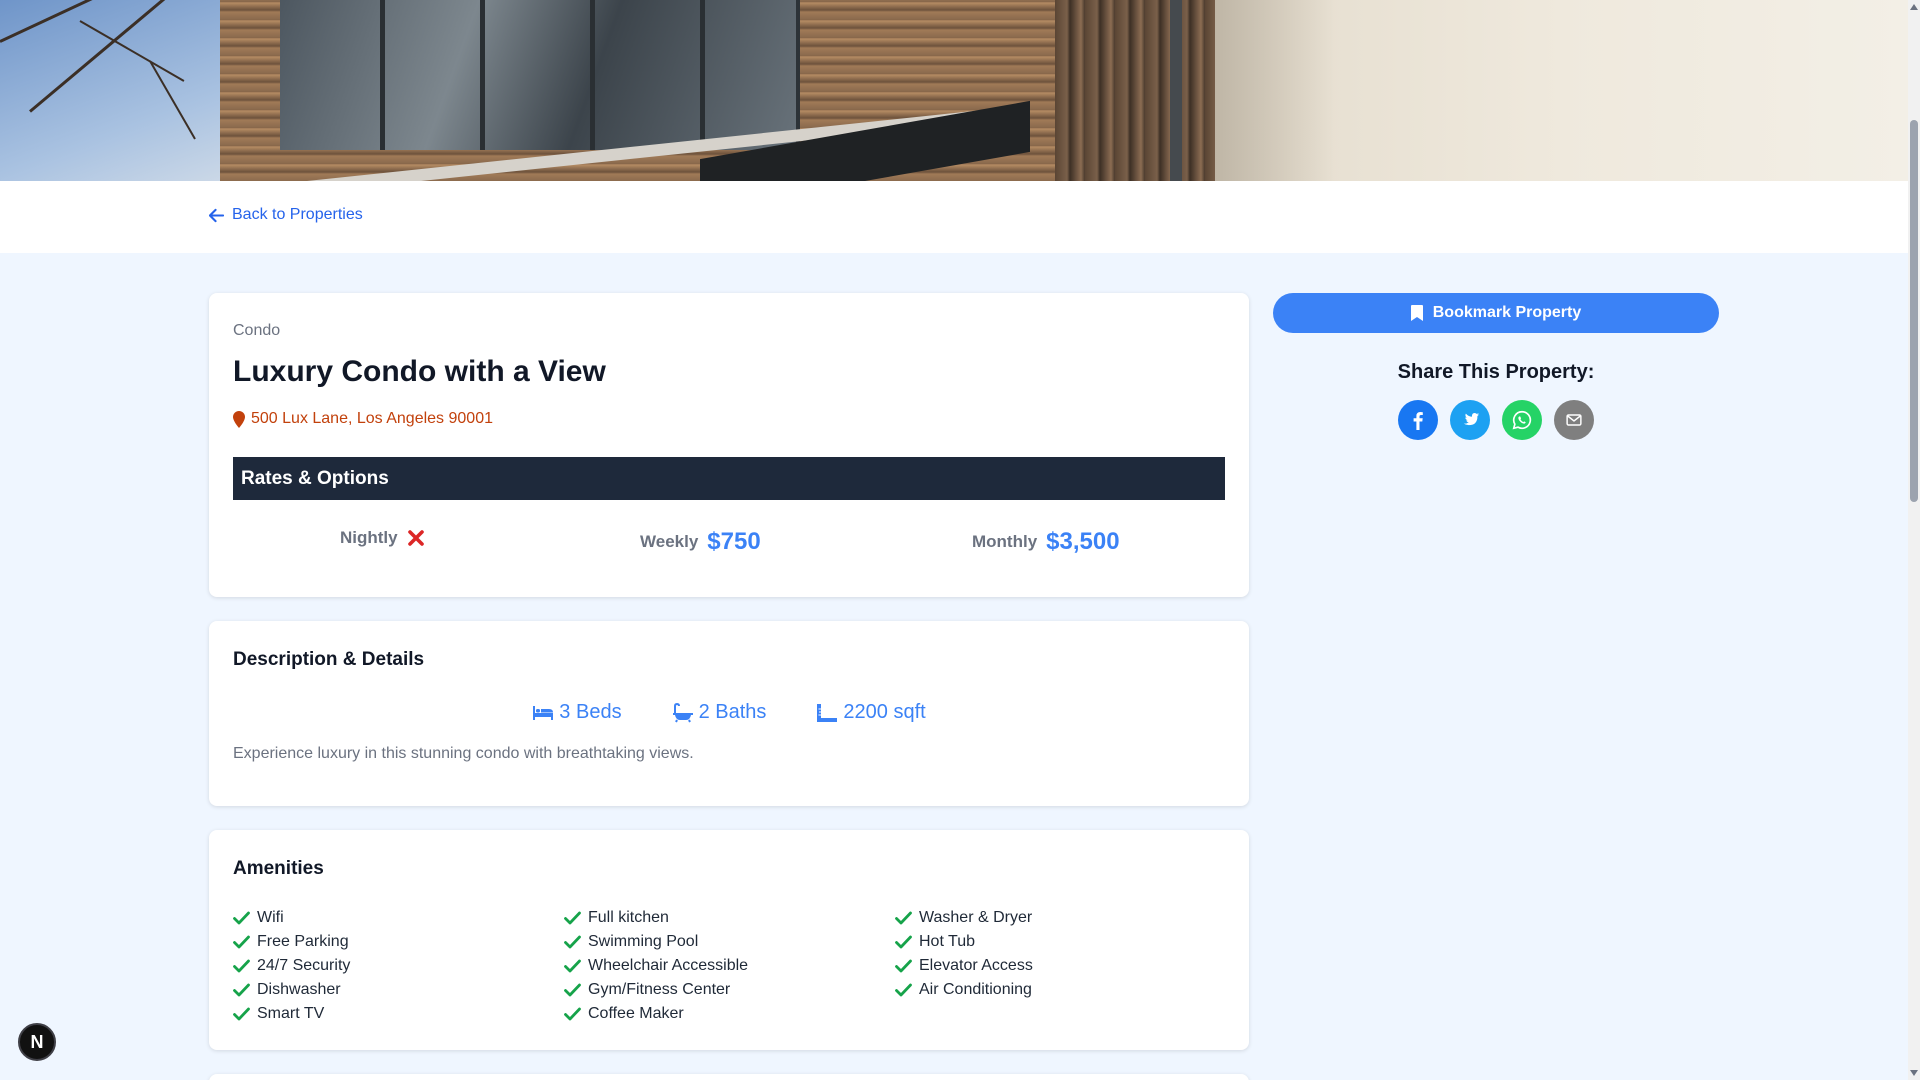 This screenshot has height=1080, width=1920. Describe the element at coordinates (1060, 942) in the screenshot. I see `amenity-item: Hot Tub` at that location.